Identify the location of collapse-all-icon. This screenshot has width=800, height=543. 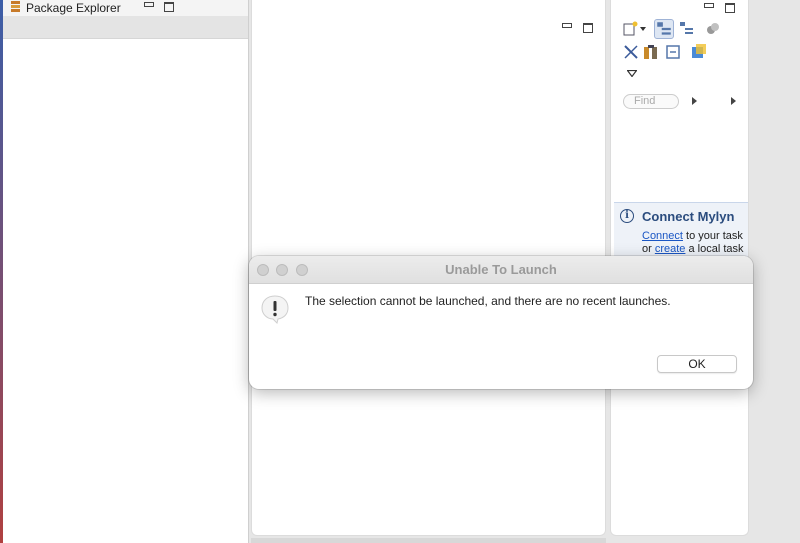
(673, 52).